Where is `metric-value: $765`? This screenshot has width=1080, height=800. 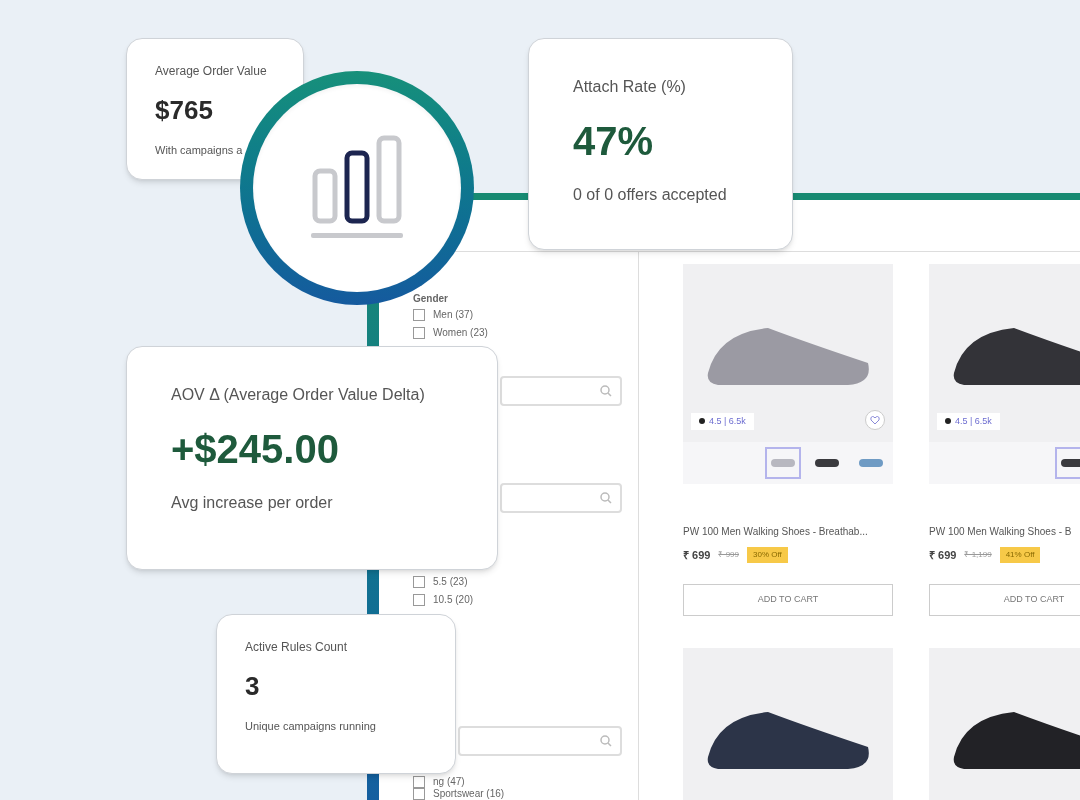
metric-value: $765 is located at coordinates (184, 110).